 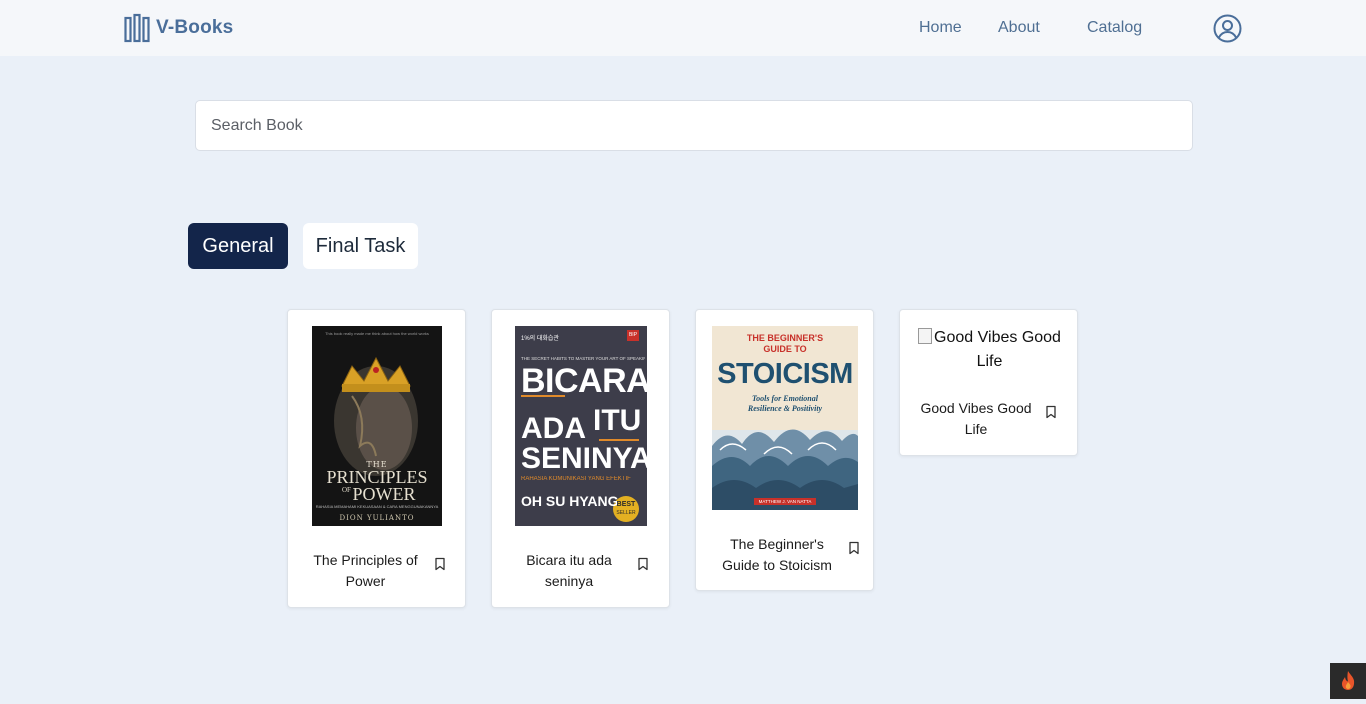 I want to click on cover-title-power: POWER, so click(x=384, y=494).